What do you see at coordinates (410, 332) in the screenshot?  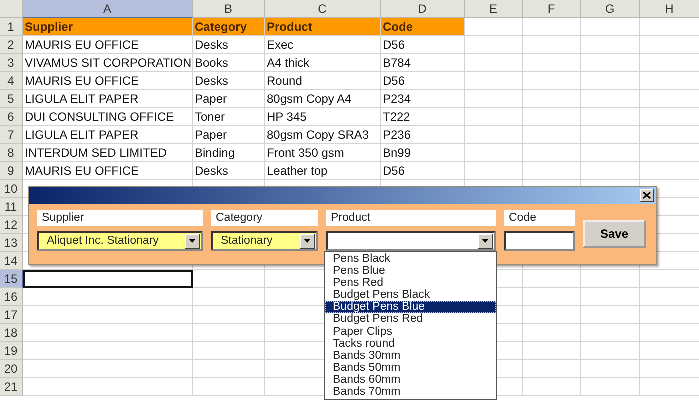 I see `list-option: Paper Clips` at bounding box center [410, 332].